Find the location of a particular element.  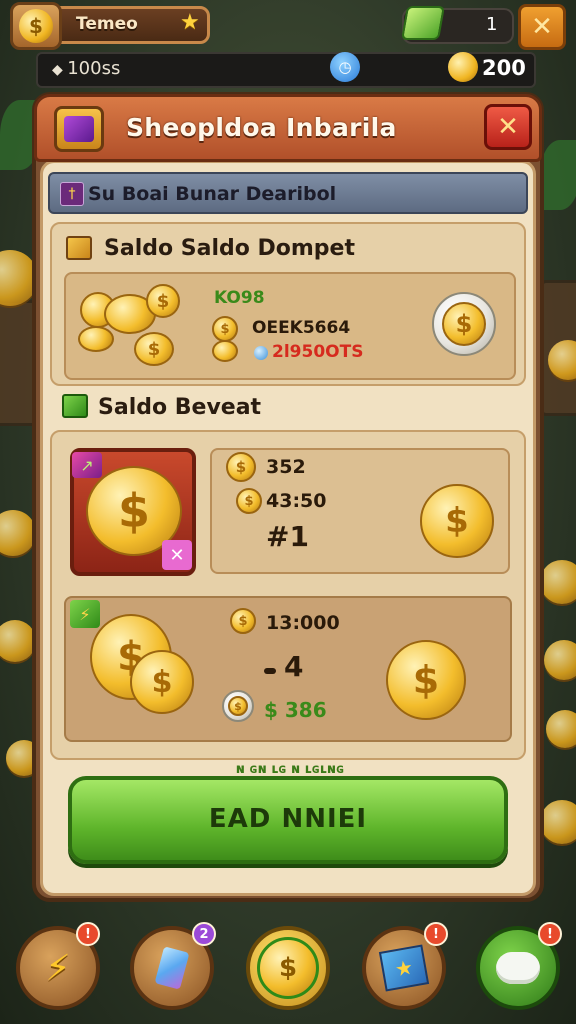

crystal-icon is located at coordinates (172, 968).